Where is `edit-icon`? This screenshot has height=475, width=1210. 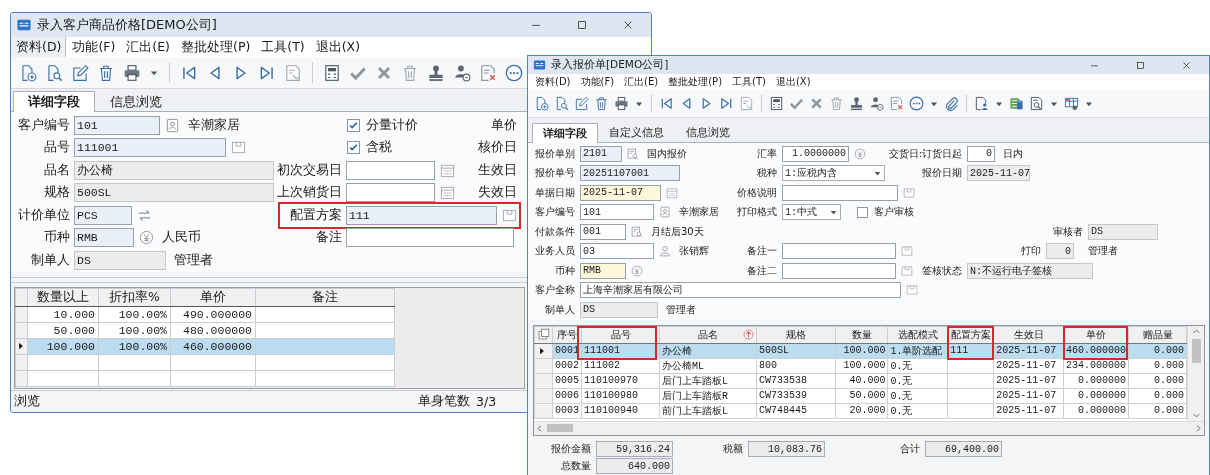
edit-icon is located at coordinates (80, 72).